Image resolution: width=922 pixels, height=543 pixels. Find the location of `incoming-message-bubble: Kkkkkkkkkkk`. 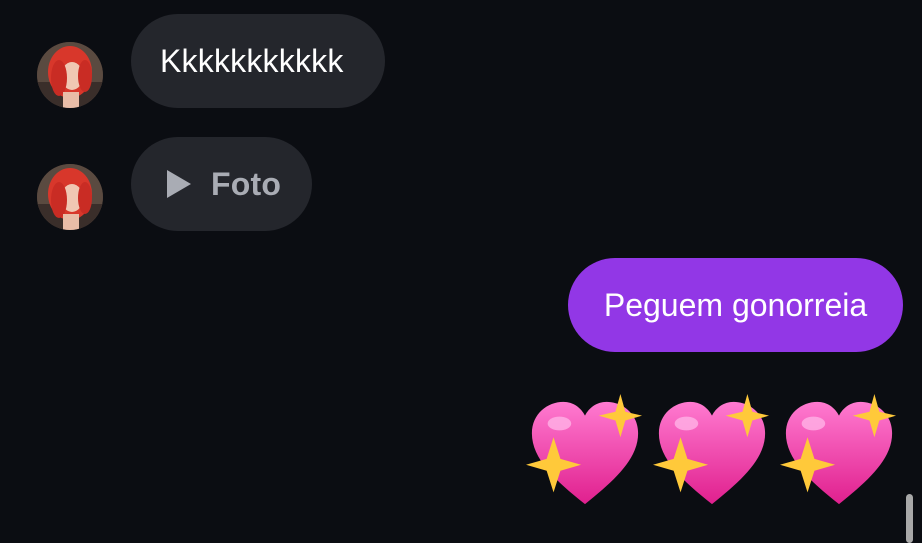

incoming-message-bubble: Kkkkkkkkkkk is located at coordinates (258, 61).